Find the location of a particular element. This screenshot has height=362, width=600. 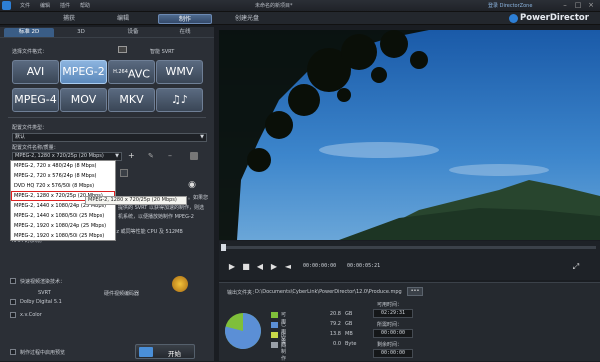

description-line: 。如果您 is located at coordinates (198, 198).